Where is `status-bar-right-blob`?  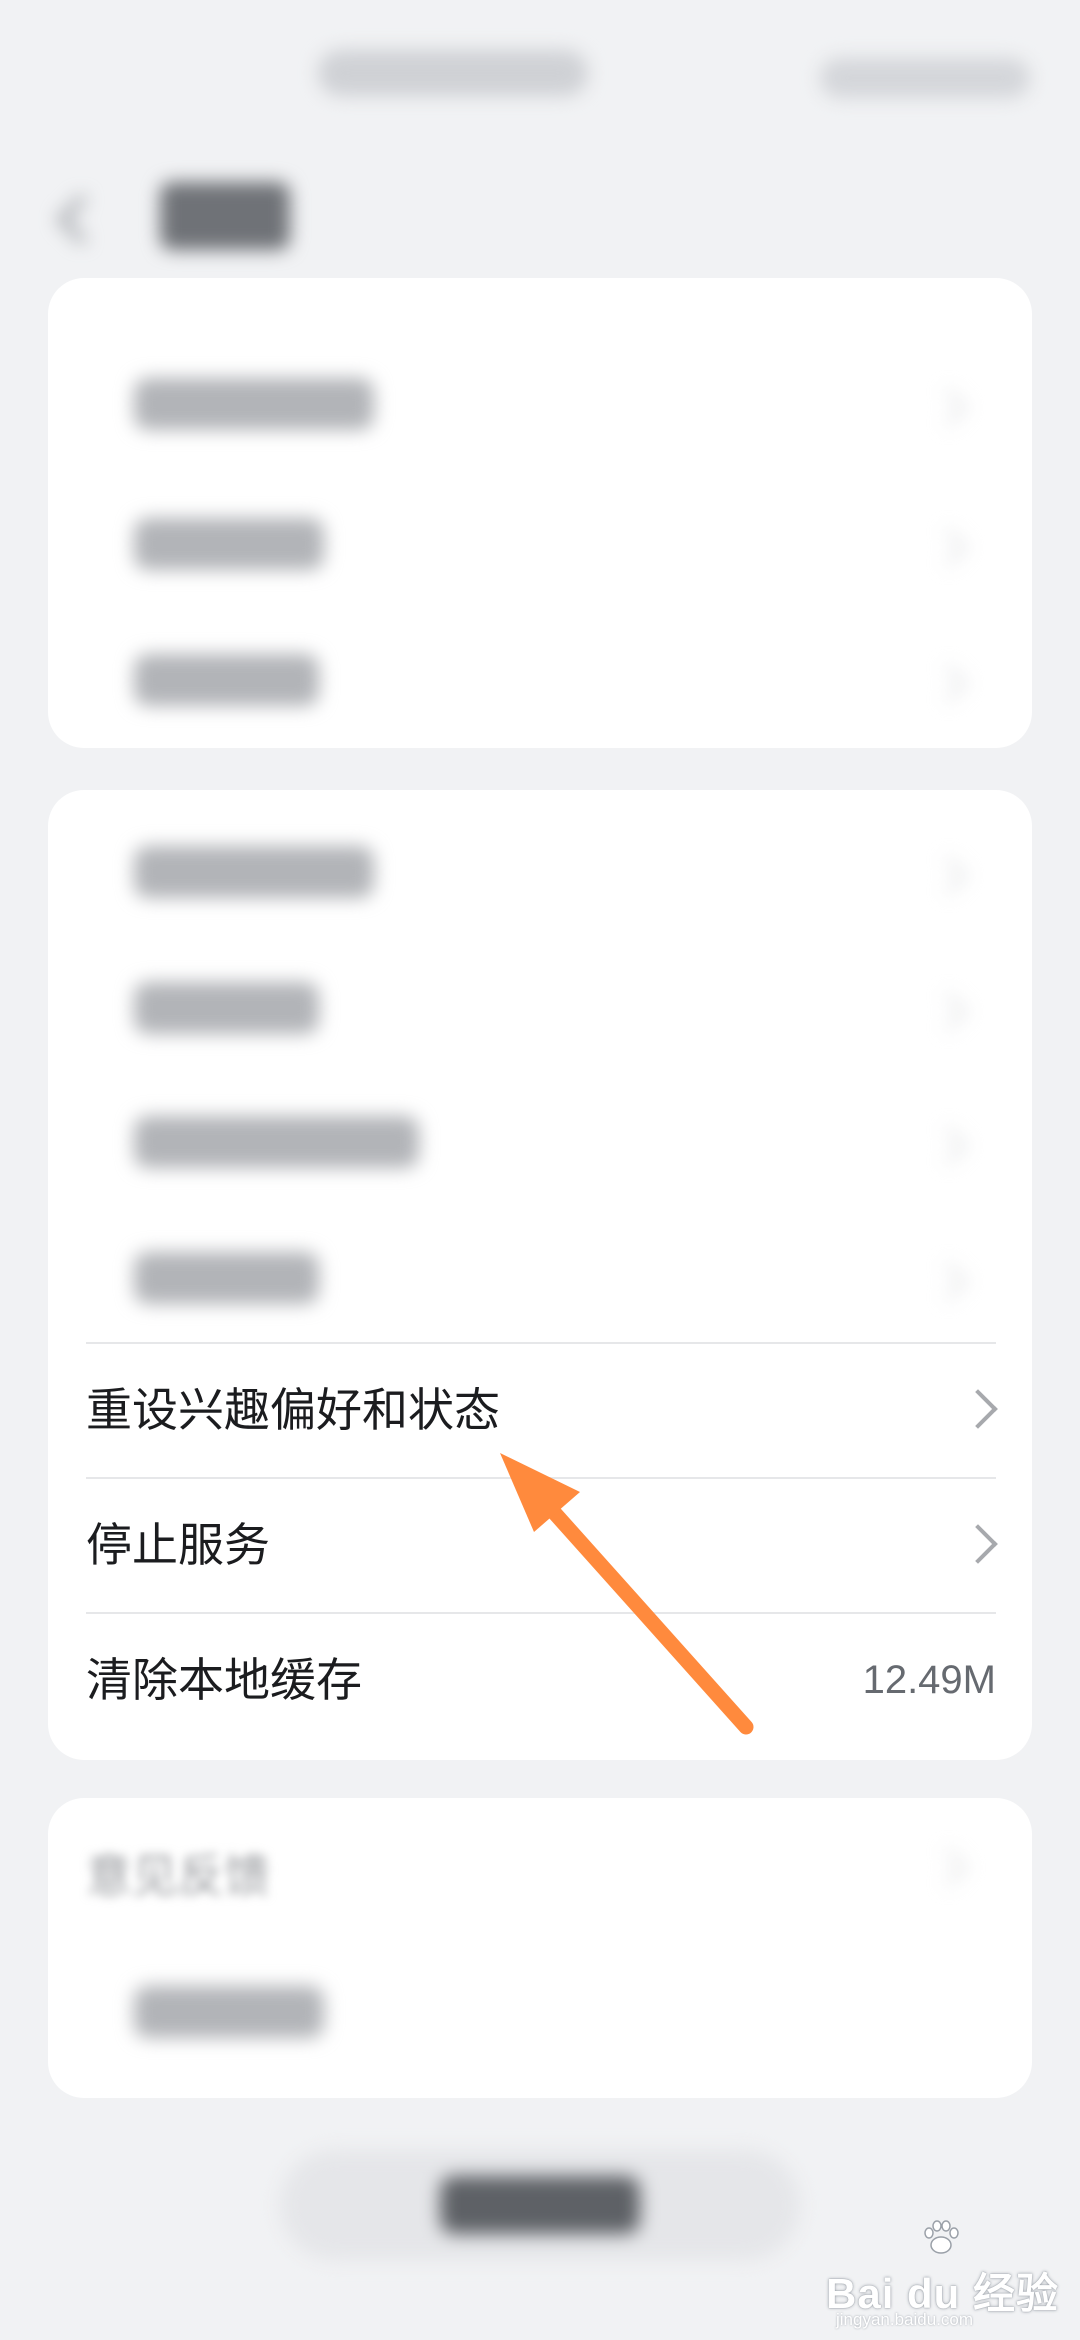
status-bar-right-blob is located at coordinates (925, 78).